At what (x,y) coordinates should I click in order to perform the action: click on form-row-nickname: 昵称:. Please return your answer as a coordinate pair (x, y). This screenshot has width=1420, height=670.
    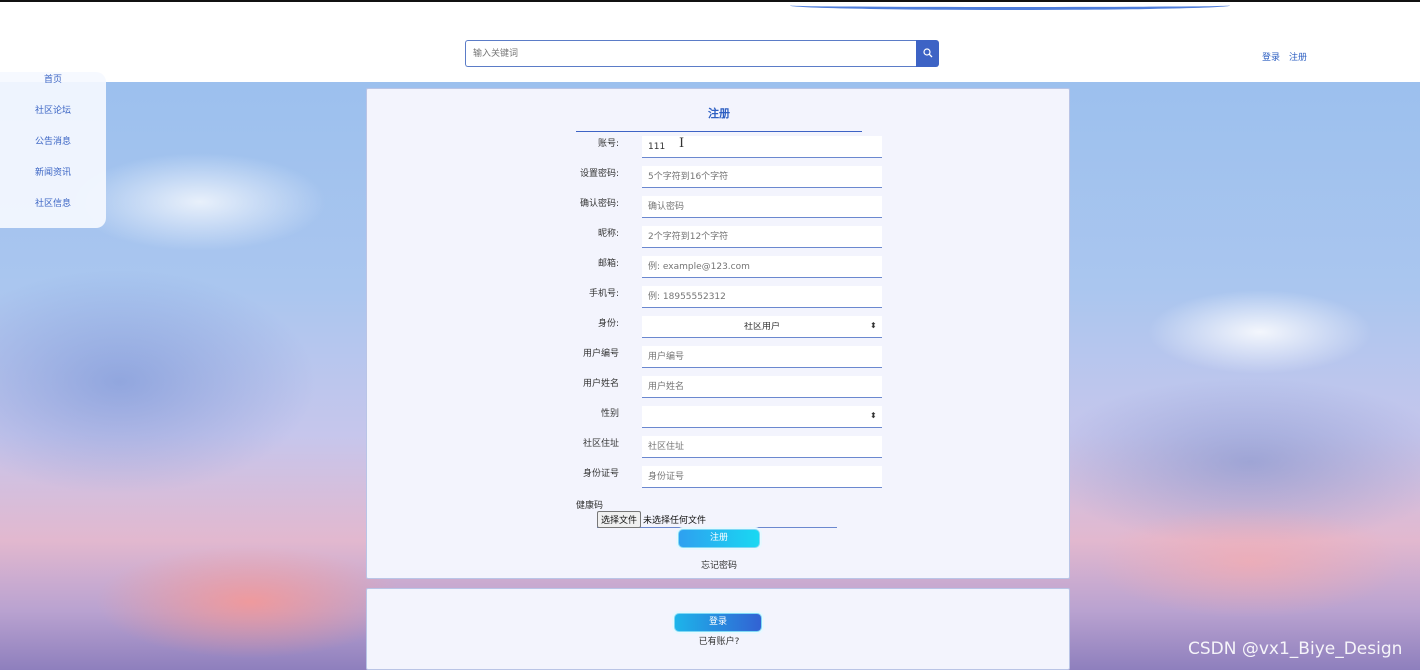
    Looking at the image, I should click on (719, 237).